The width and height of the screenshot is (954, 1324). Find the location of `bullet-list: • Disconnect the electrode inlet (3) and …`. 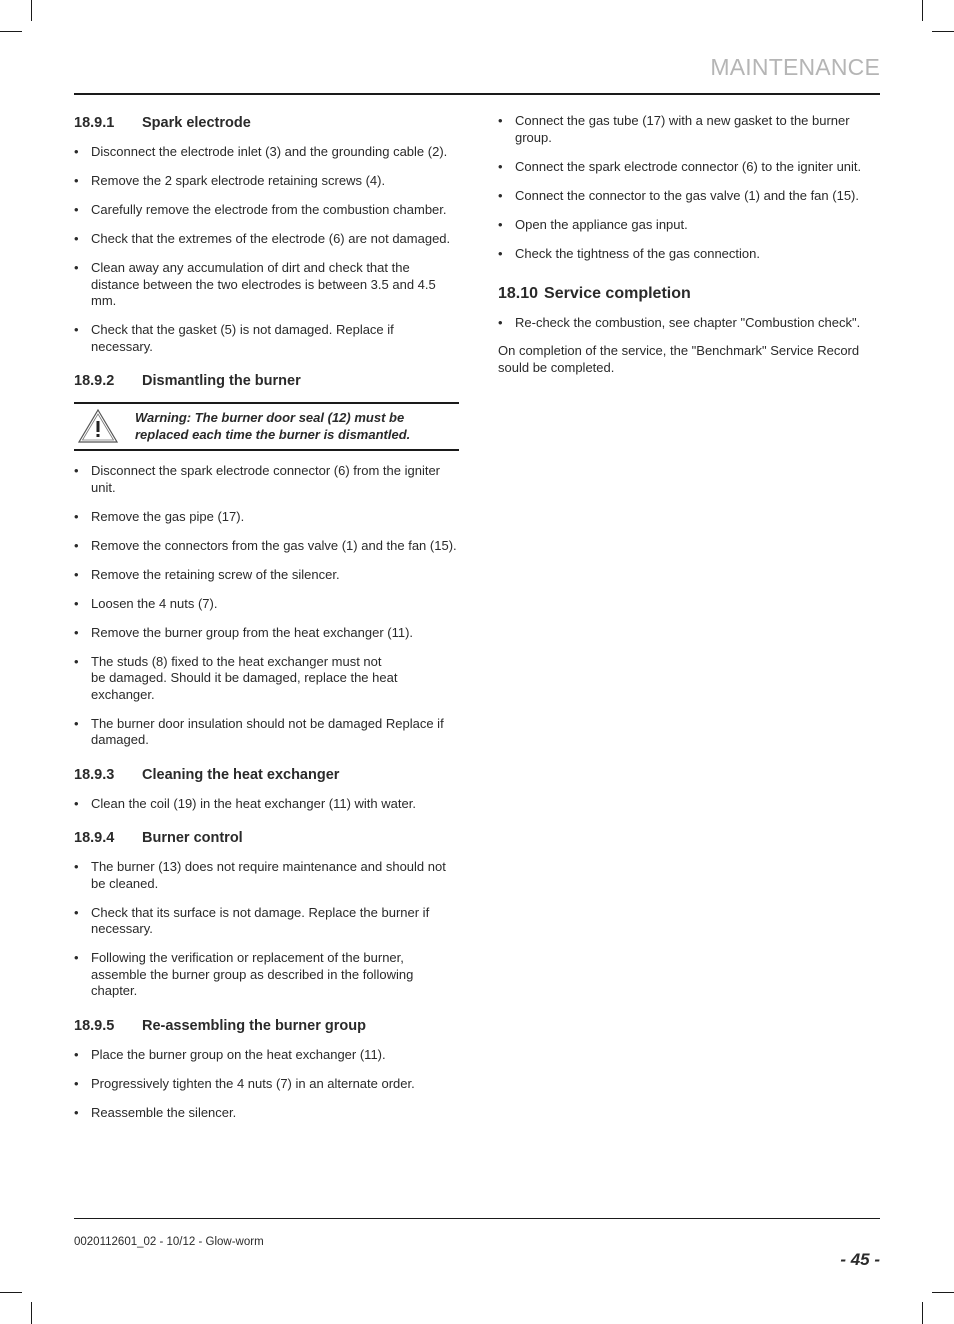

bullet-list: • Disconnect the electrode inlet (3) and … is located at coordinates (266, 249).